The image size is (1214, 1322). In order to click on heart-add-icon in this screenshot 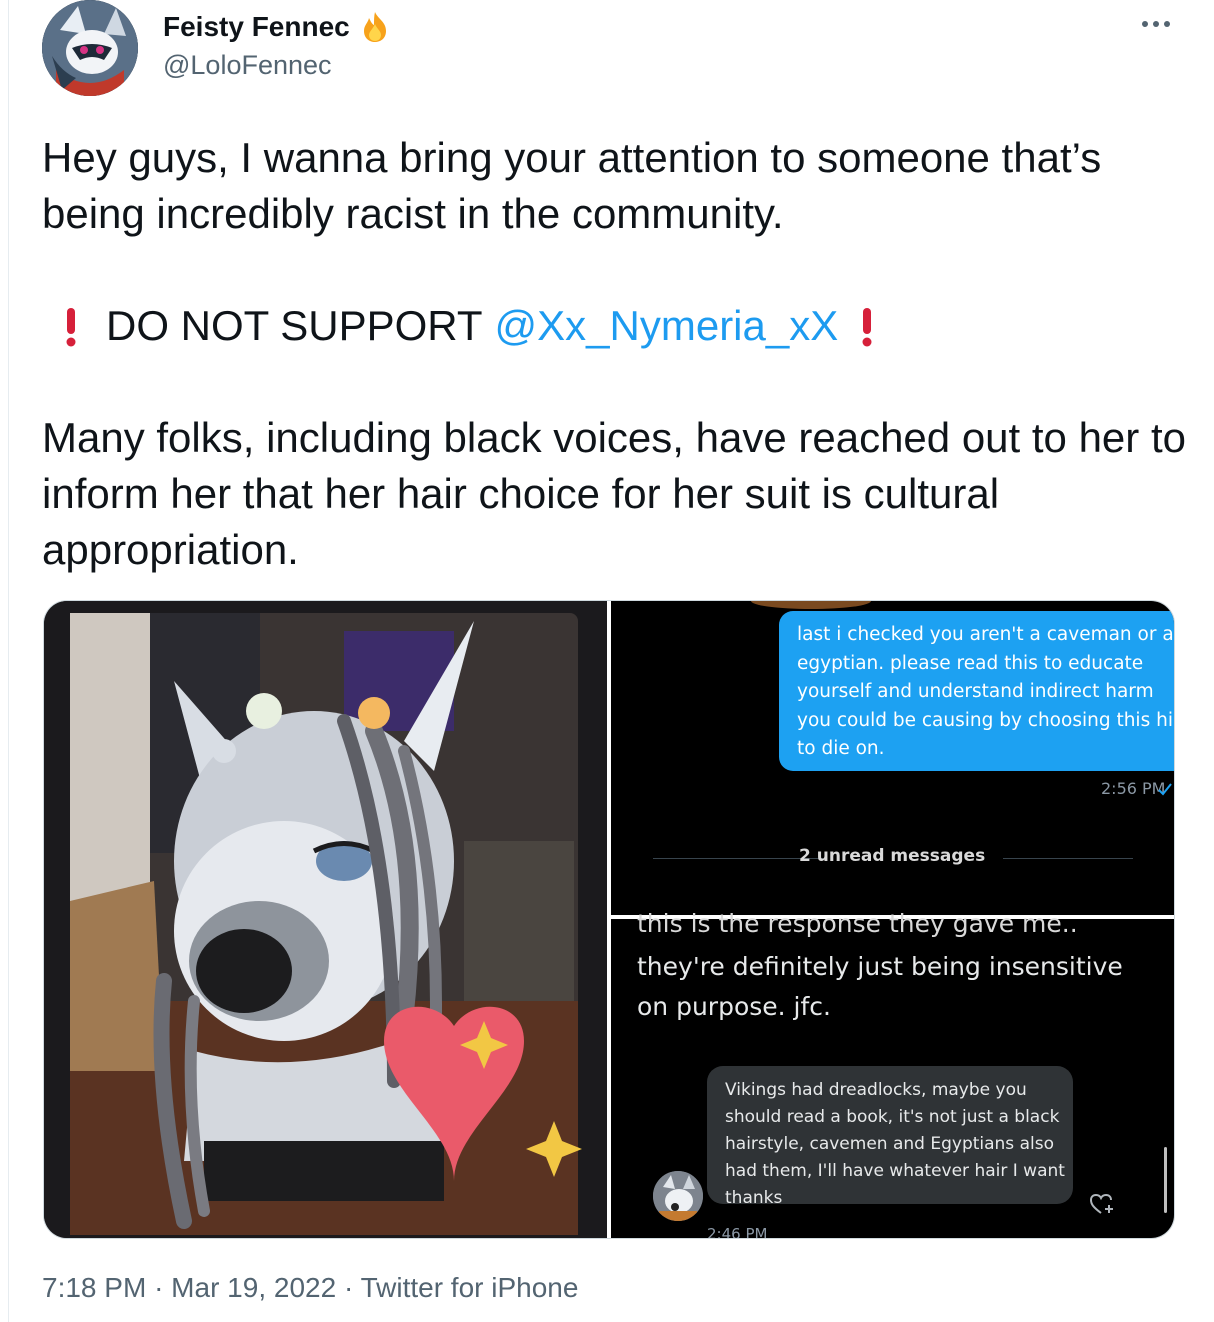, I will do `click(1102, 1204)`.